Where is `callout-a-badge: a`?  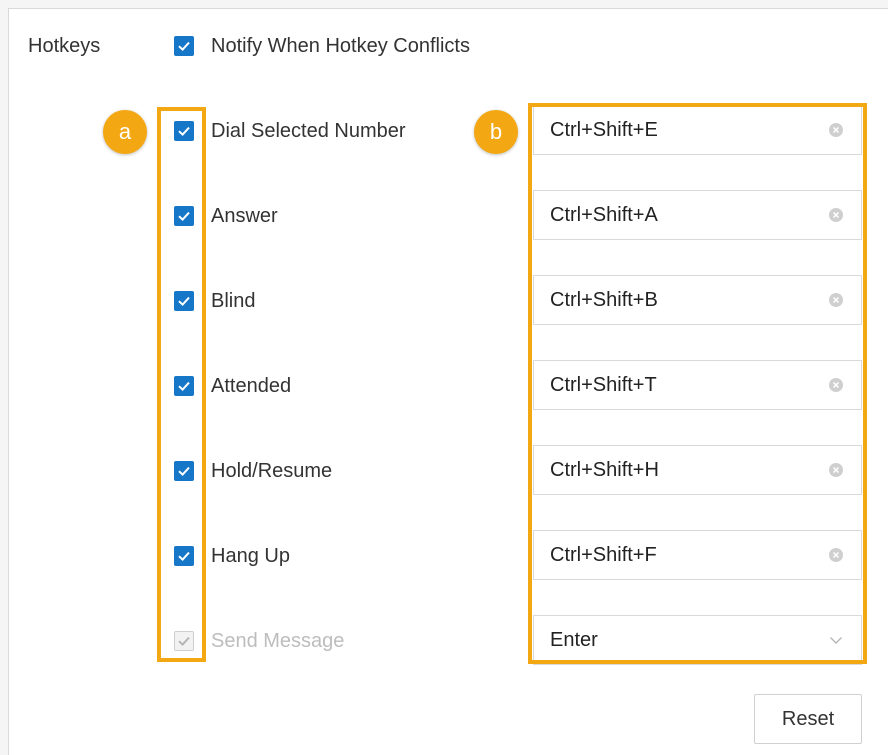 callout-a-badge: a is located at coordinates (125, 132).